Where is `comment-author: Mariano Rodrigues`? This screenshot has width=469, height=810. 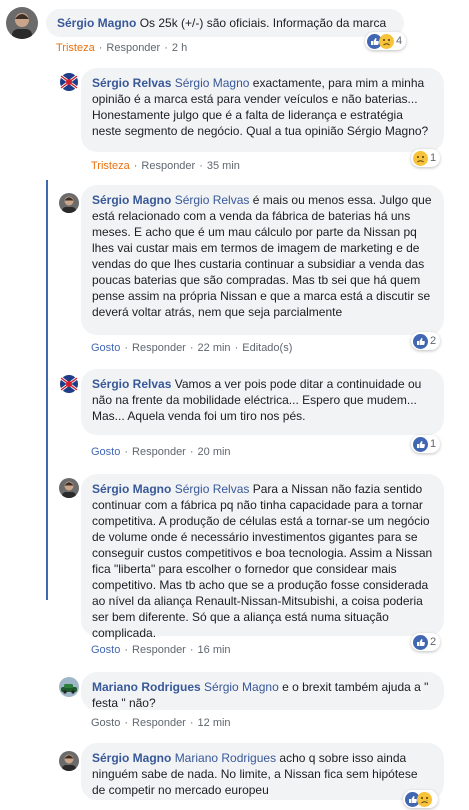
comment-author: Mariano Rodrigues is located at coordinates (146, 687).